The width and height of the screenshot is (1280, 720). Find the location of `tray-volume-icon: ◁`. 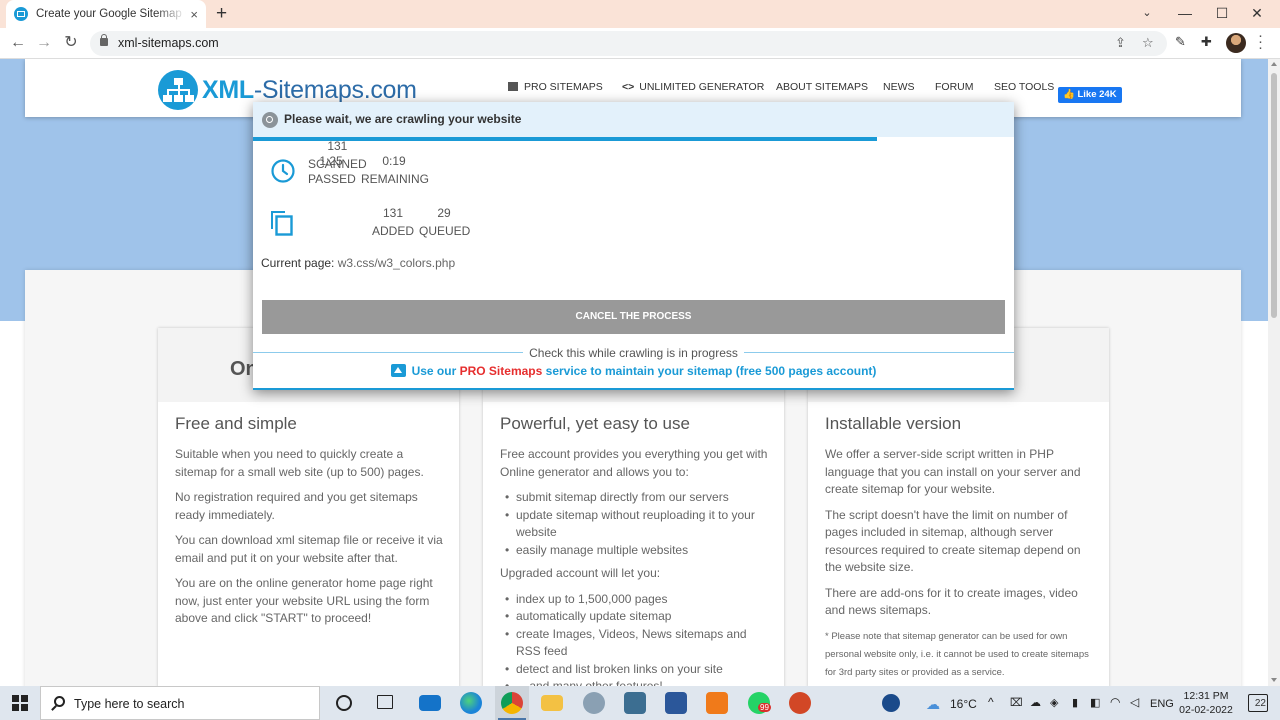

tray-volume-icon: ◁ is located at coordinates (1134, 702).